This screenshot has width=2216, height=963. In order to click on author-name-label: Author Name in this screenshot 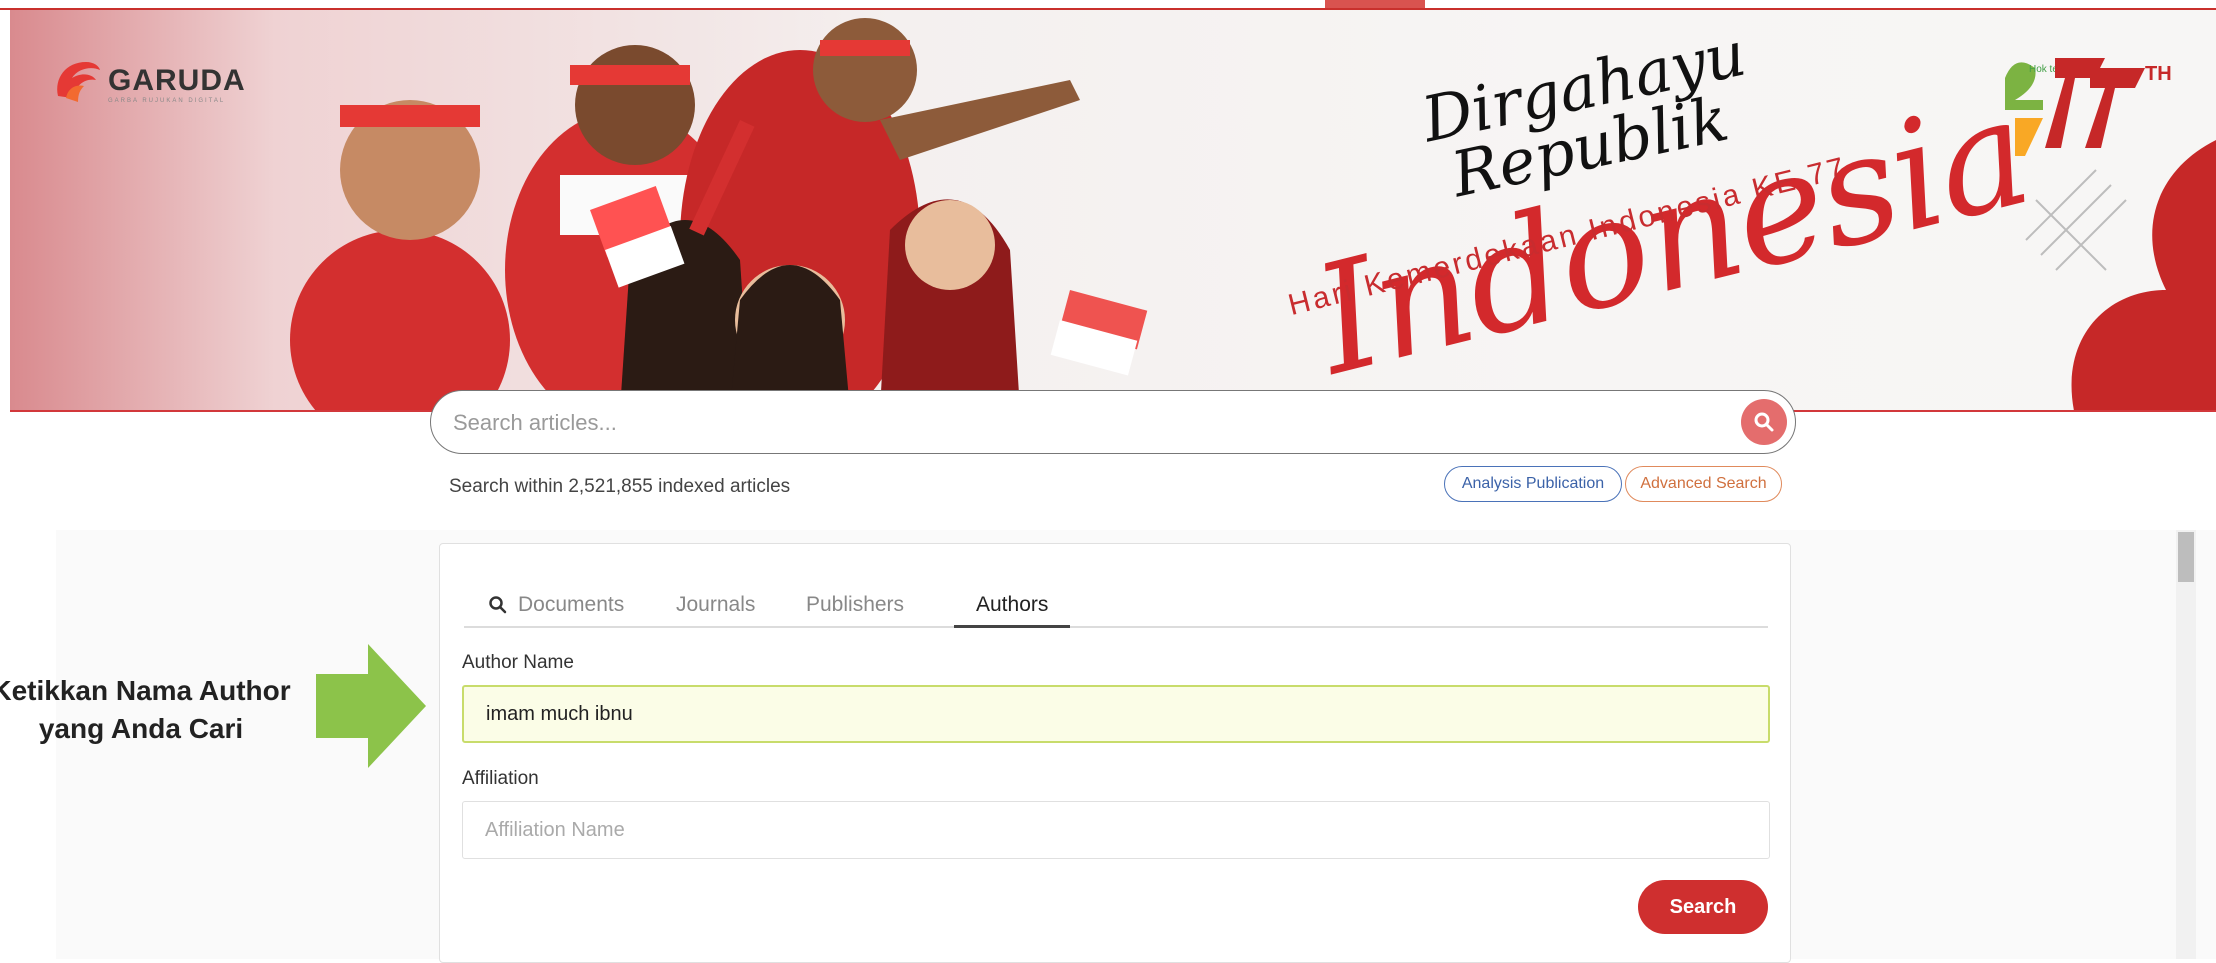, I will do `click(518, 662)`.